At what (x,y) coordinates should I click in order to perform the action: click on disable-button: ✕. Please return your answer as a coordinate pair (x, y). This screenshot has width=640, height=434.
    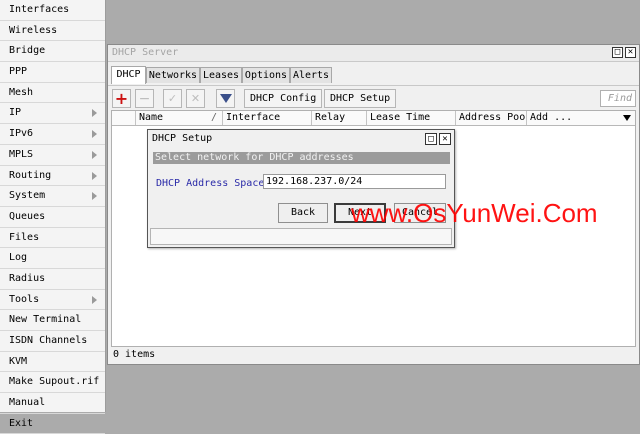
    Looking at the image, I should click on (195, 98).